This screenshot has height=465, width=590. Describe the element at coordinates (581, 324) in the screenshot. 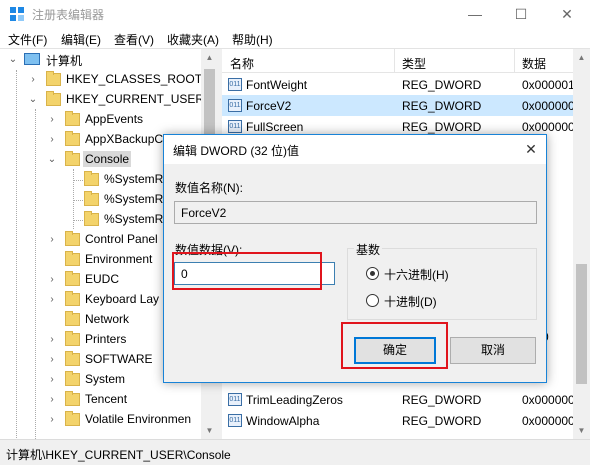

I see `list-scroll-thumb` at that location.